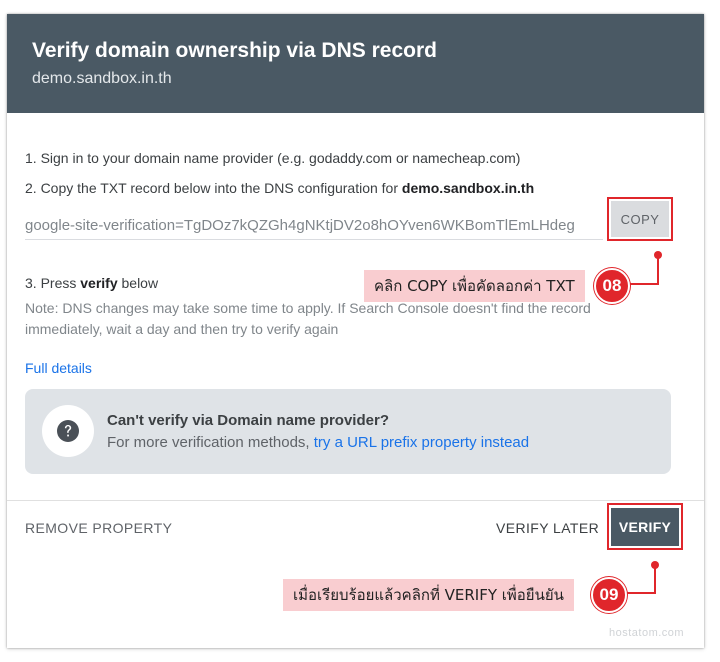 Image resolution: width=720 pixels, height=662 pixels. Describe the element at coordinates (474, 286) in the screenshot. I see `annotation-08-callout: คลิก COPY เพื่อคัดลอกค่า TXT` at that location.